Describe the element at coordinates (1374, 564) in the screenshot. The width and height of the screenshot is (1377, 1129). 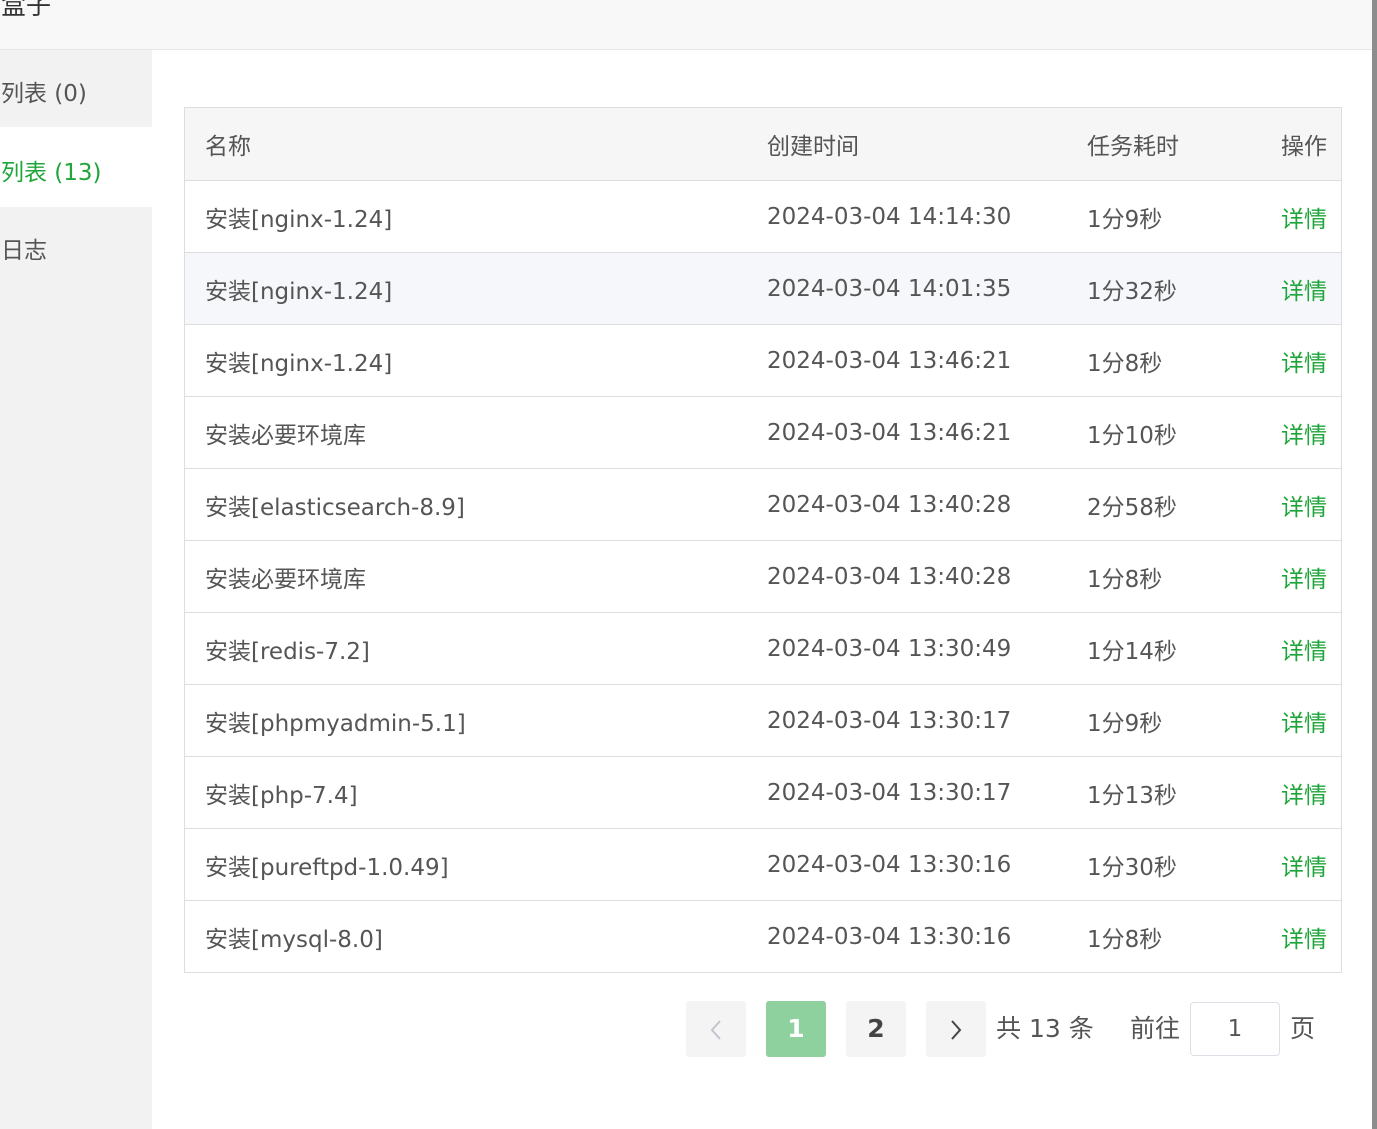
I see `window-edge` at that location.